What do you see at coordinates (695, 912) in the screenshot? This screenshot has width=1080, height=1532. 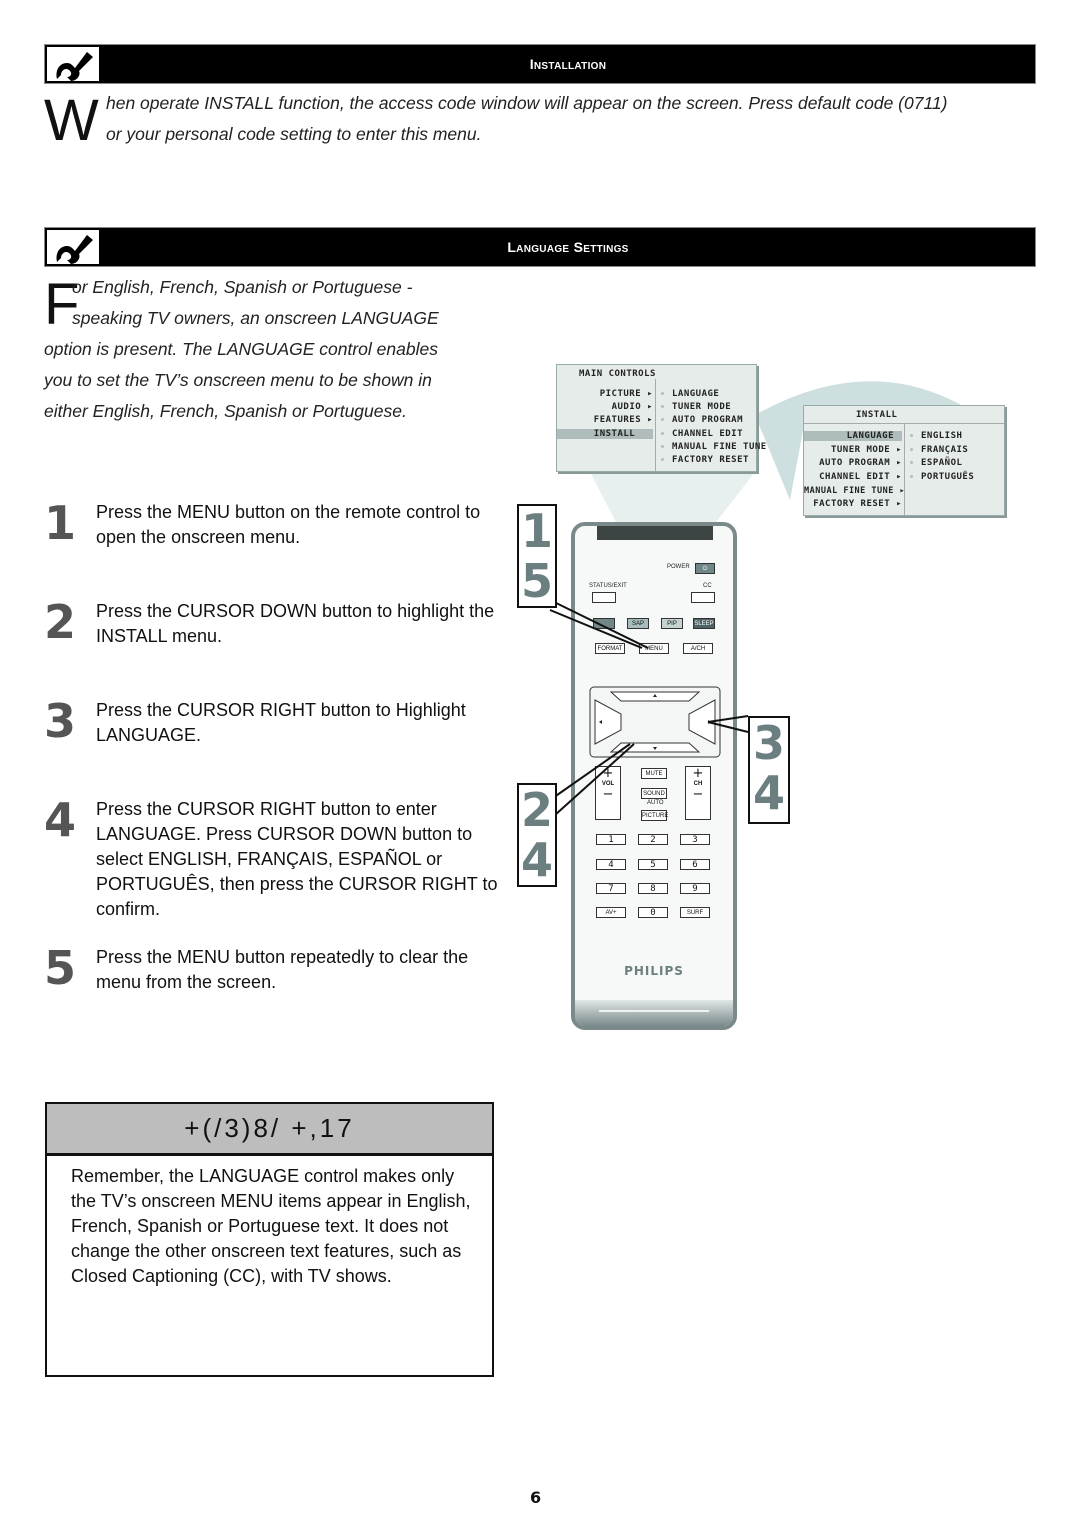 I see `surf-button: SURF` at bounding box center [695, 912].